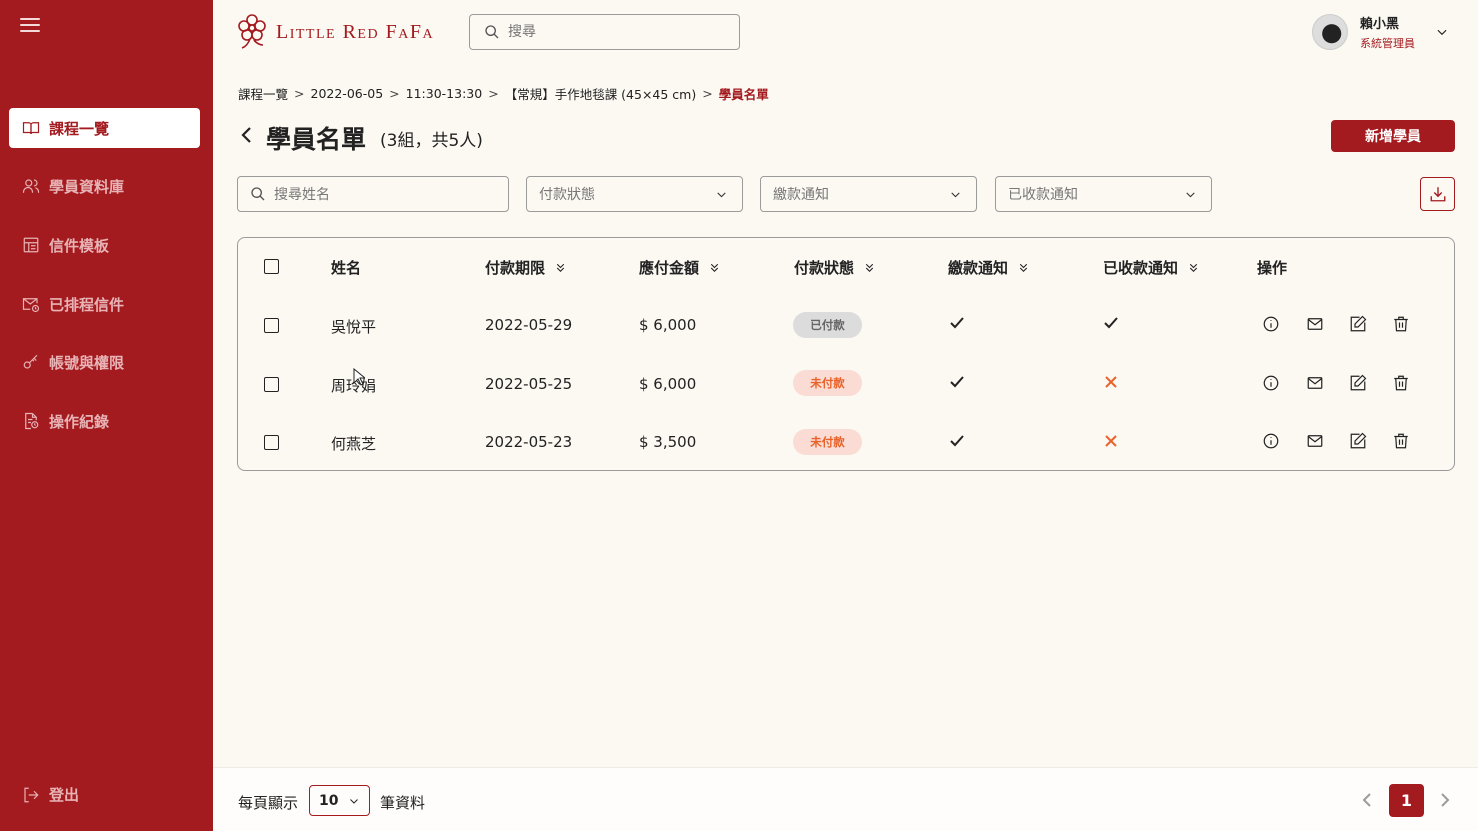  I want to click on received-notice-select: 已收款通知, so click(1103, 194).